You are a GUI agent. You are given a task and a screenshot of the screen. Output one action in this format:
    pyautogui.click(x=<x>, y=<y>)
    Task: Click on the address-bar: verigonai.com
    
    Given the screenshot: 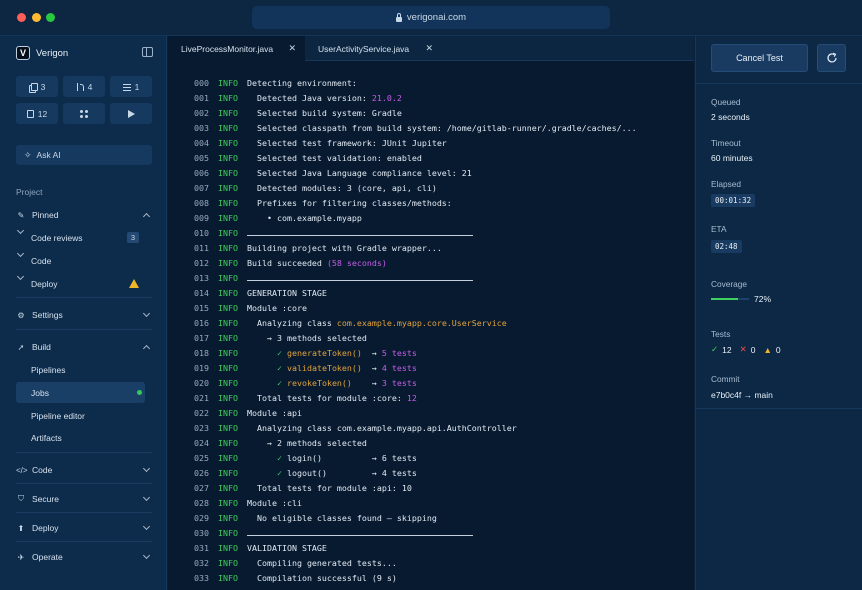 What is the action you would take?
    pyautogui.click(x=431, y=17)
    